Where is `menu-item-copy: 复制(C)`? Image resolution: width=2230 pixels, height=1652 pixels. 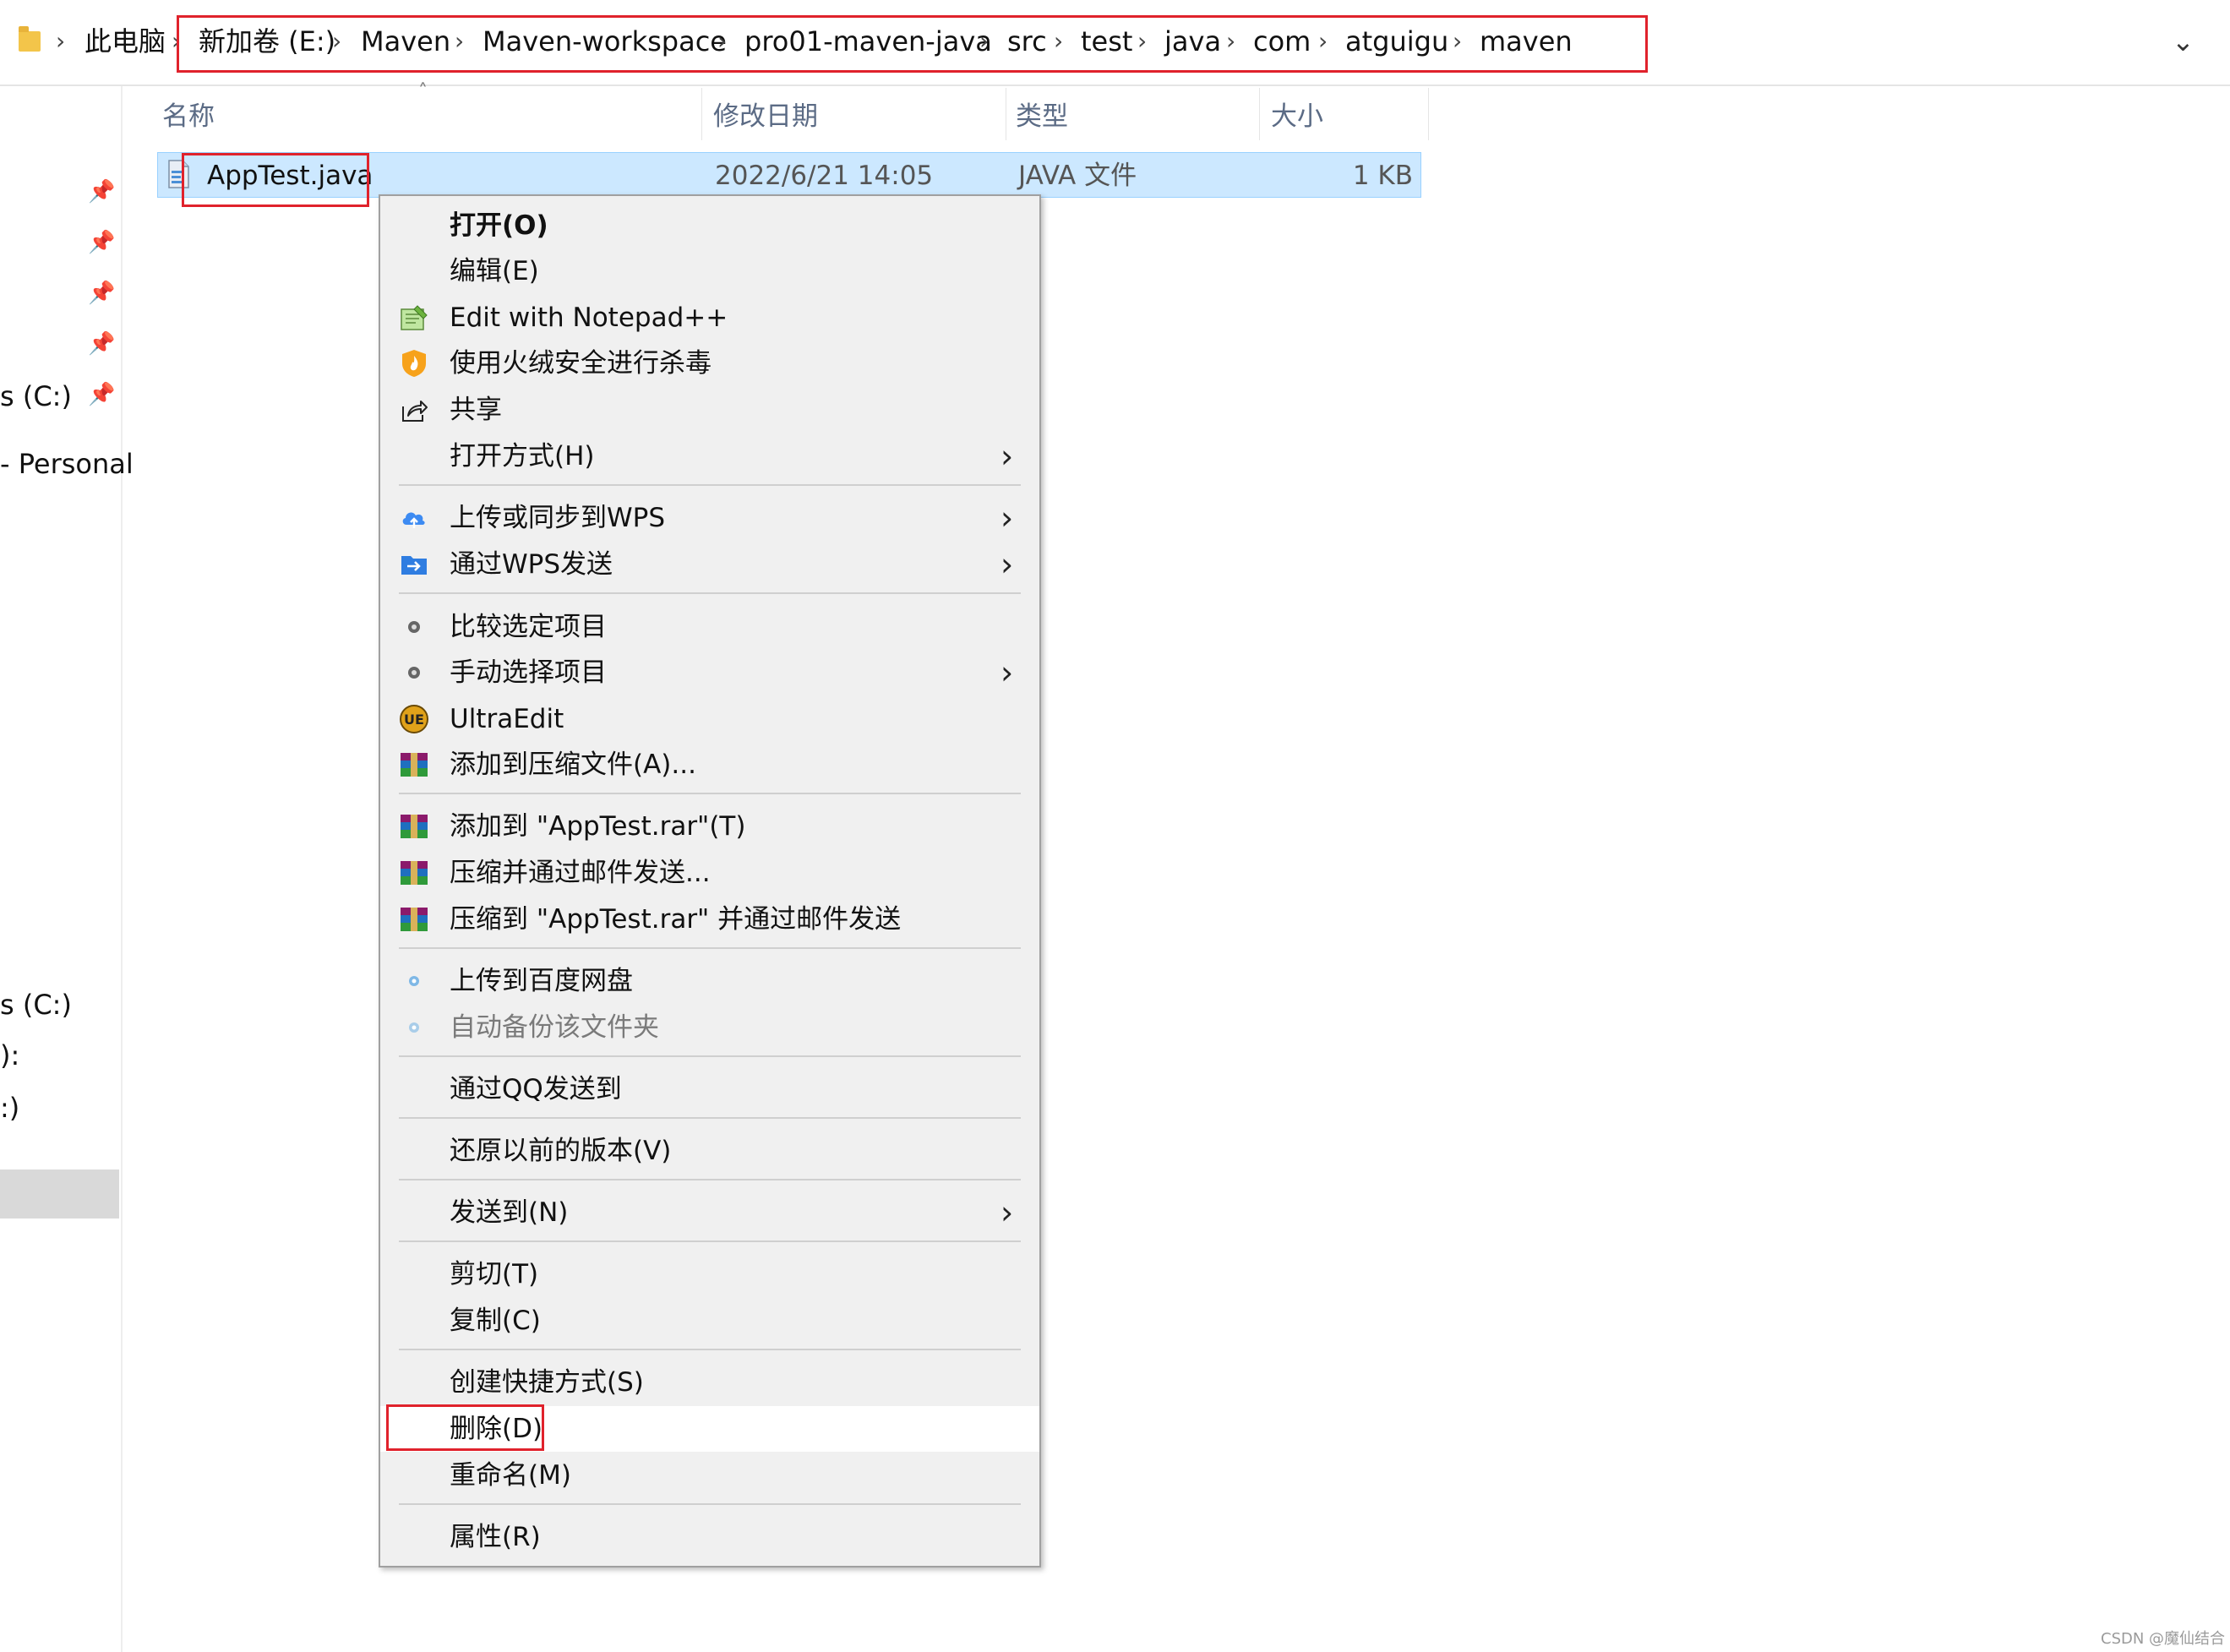
menu-item-copy: 复制(C) is located at coordinates (709, 1321).